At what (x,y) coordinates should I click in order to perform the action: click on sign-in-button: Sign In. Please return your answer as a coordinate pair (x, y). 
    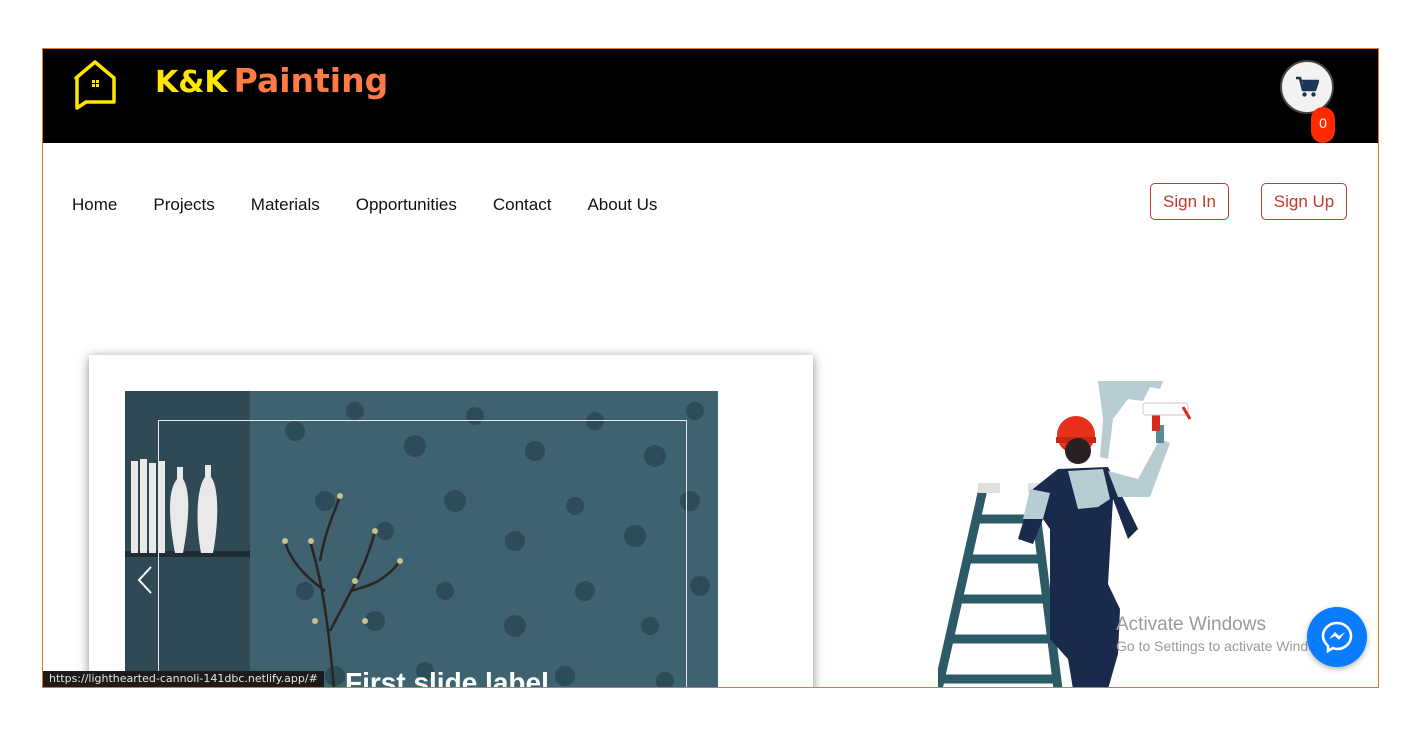
    Looking at the image, I should click on (1189, 201).